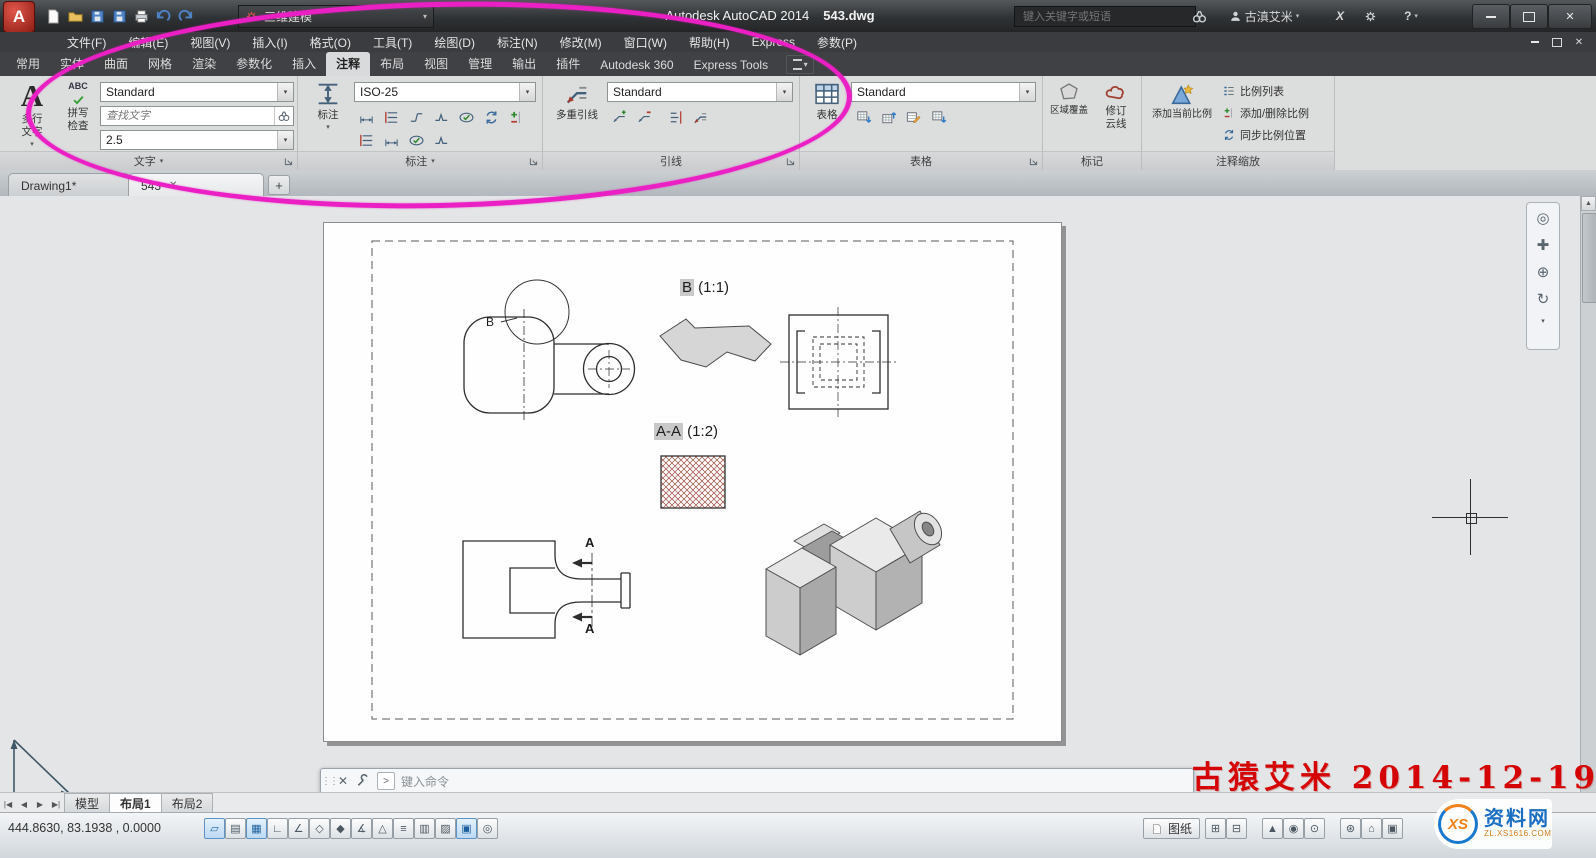  What do you see at coordinates (1264, 135) in the screenshot?
I see `sync-scale-positions-button: 同步比例位置` at bounding box center [1264, 135].